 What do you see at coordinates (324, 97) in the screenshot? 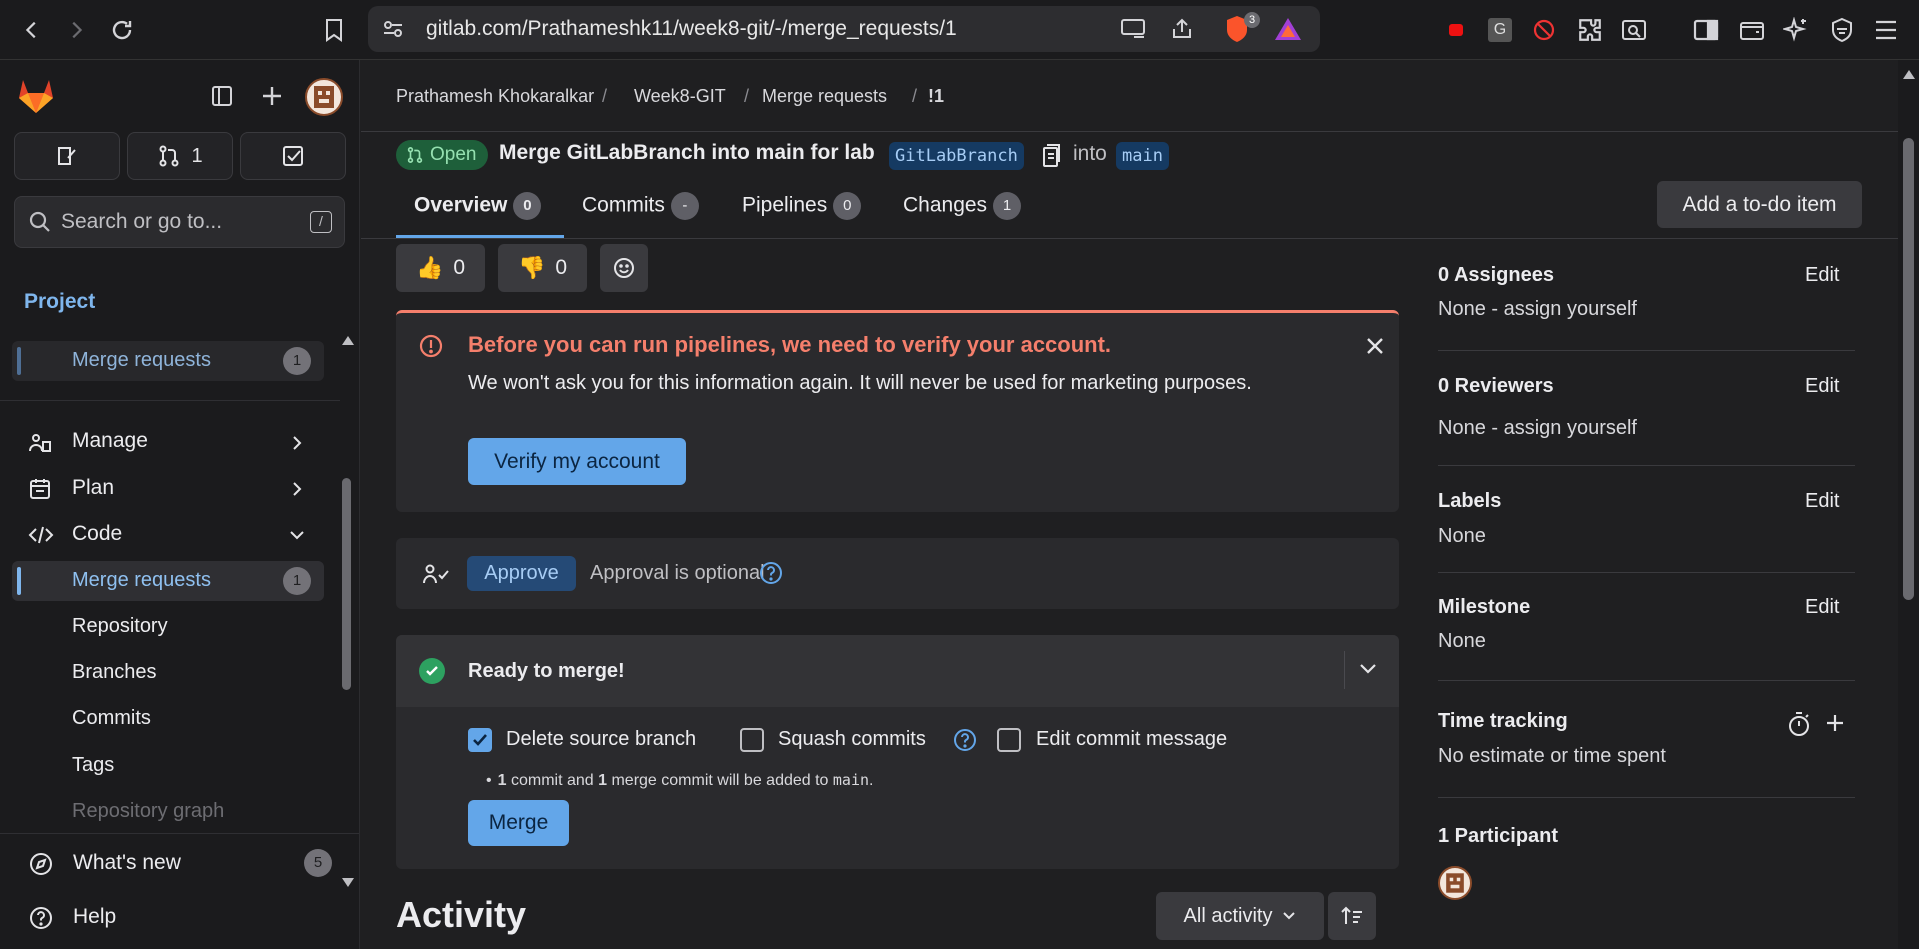
I see `avatar` at bounding box center [324, 97].